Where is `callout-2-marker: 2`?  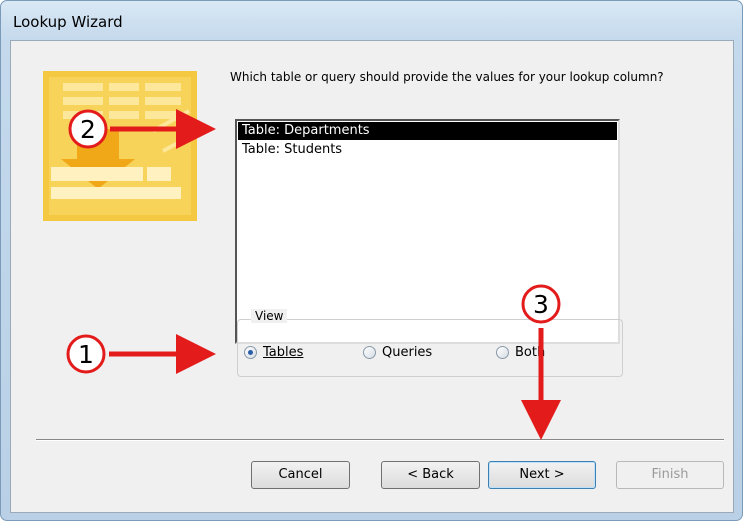
callout-2-marker: 2 is located at coordinates (88, 129).